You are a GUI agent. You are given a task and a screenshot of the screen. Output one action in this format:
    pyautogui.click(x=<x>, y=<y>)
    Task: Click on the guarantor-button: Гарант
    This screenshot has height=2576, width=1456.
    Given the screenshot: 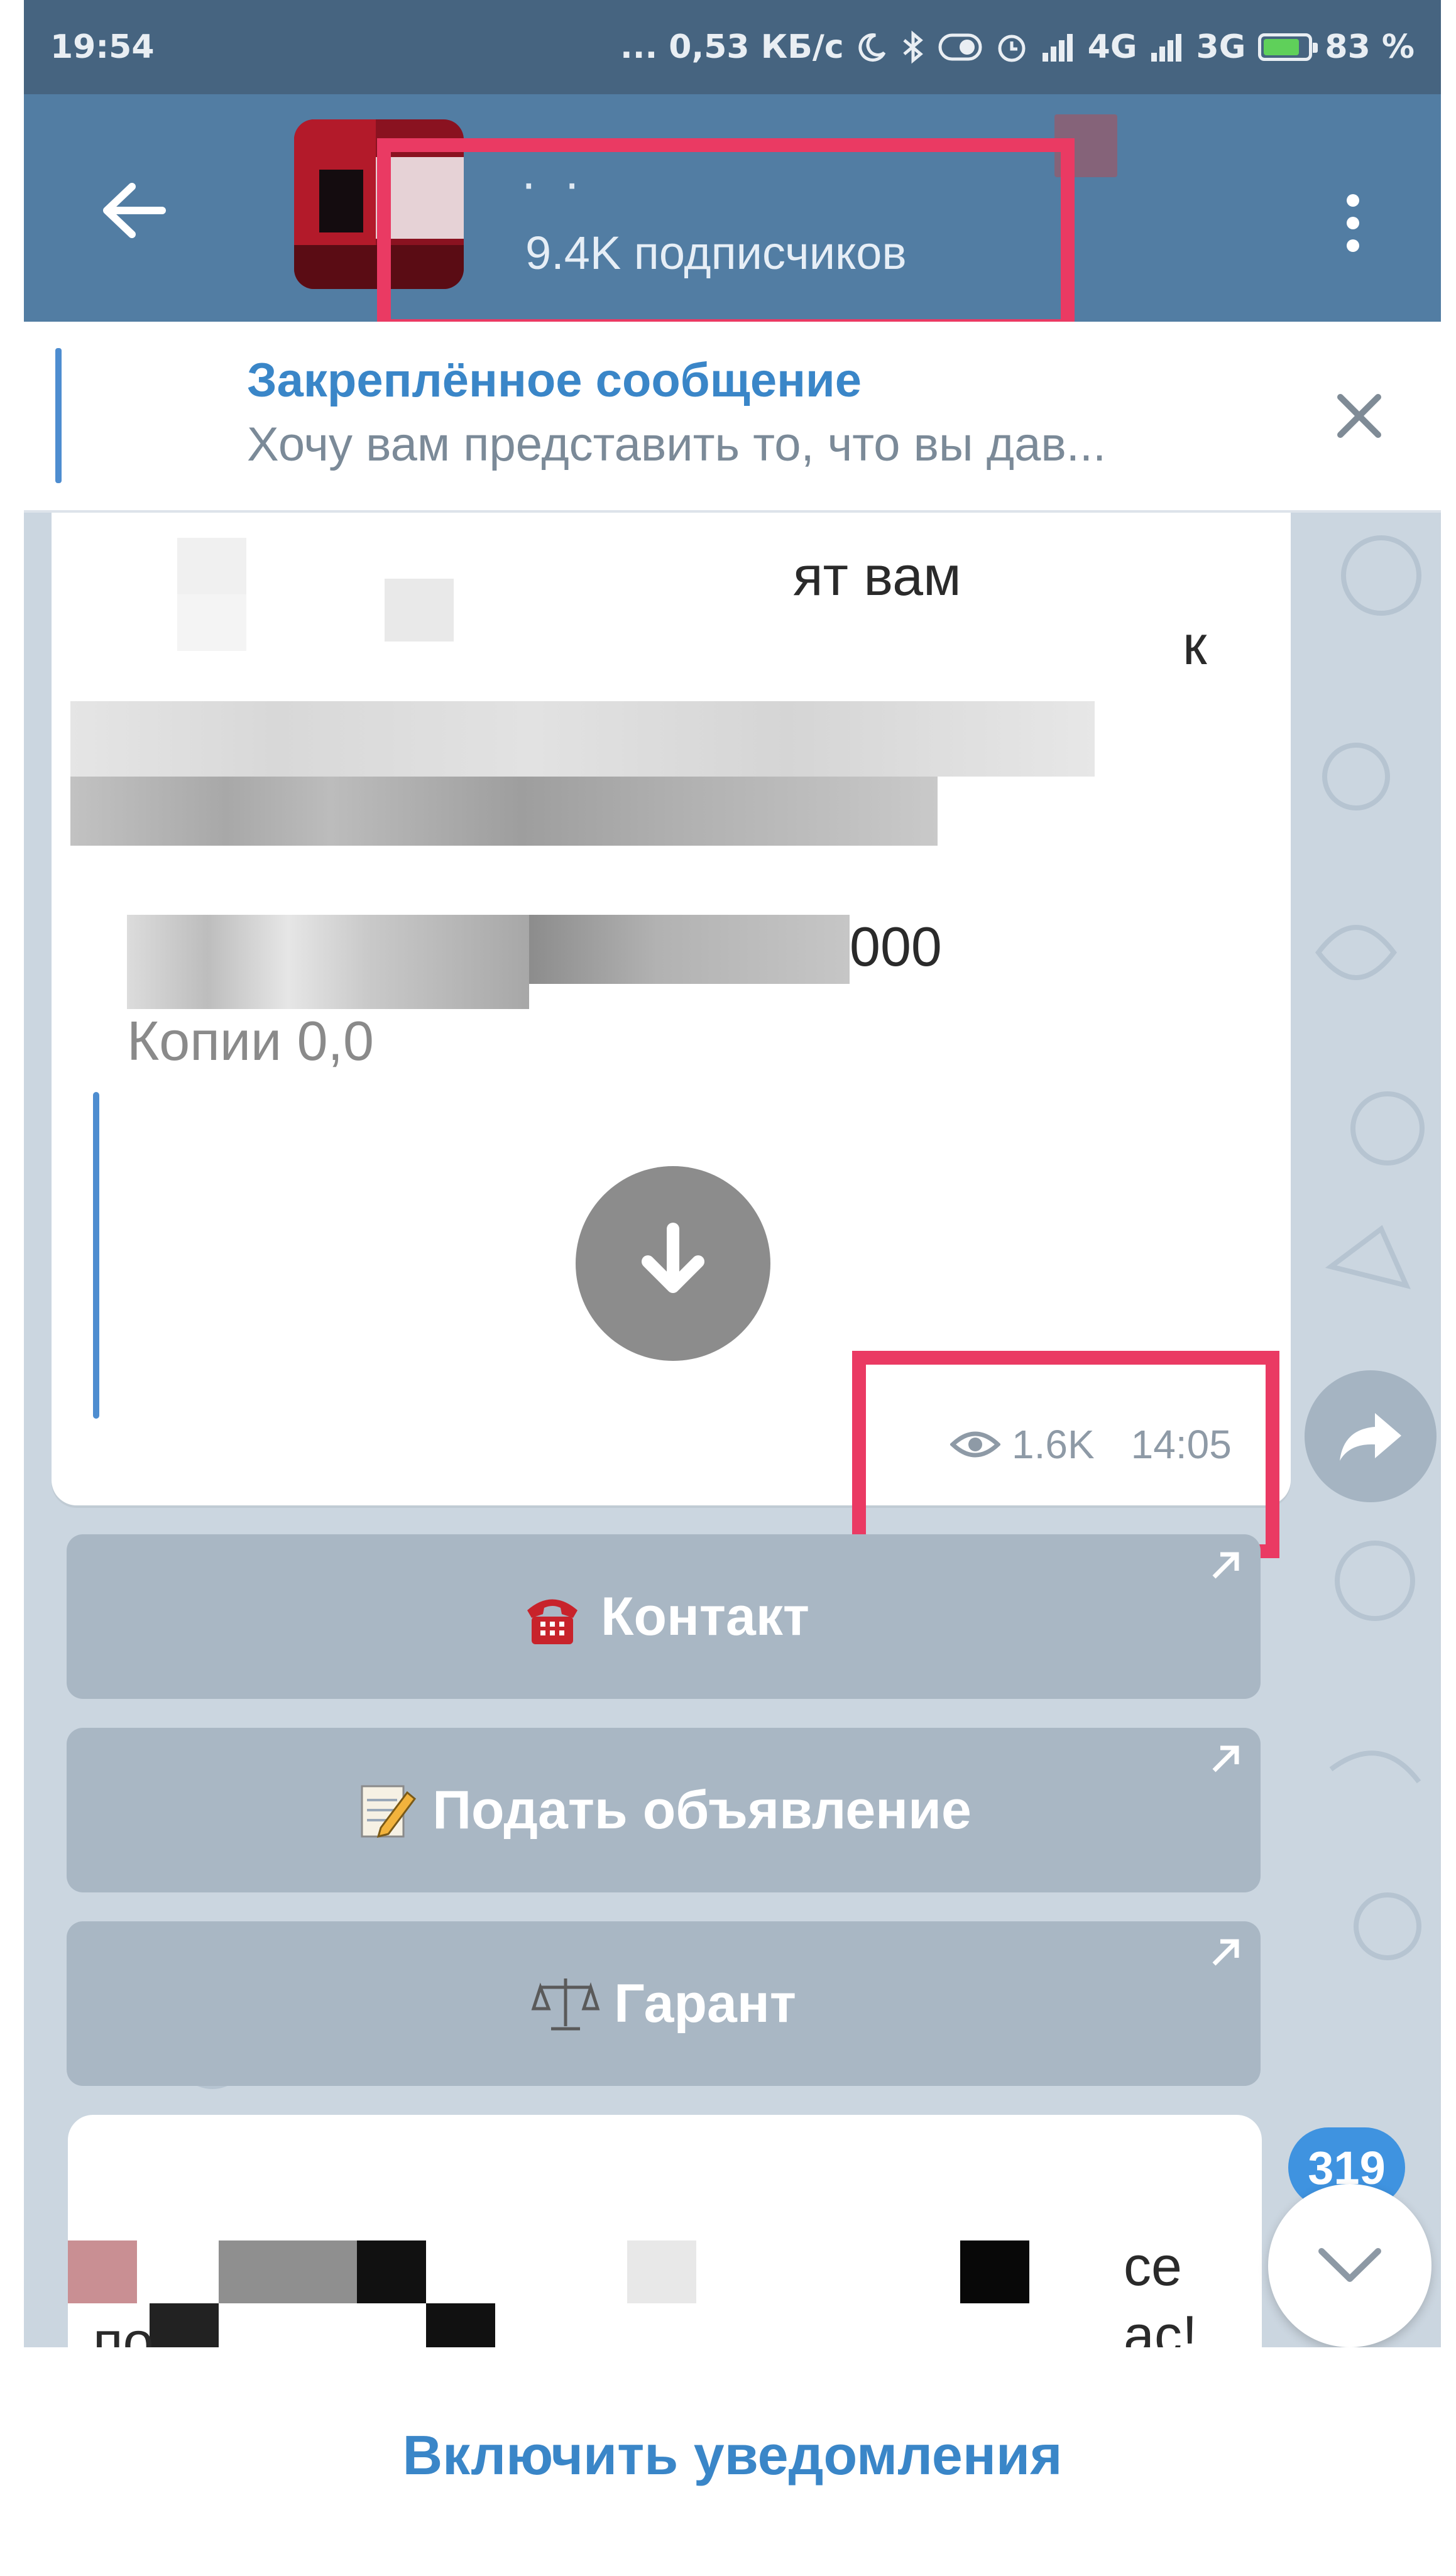 What is the action you would take?
    pyautogui.click(x=664, y=2003)
    